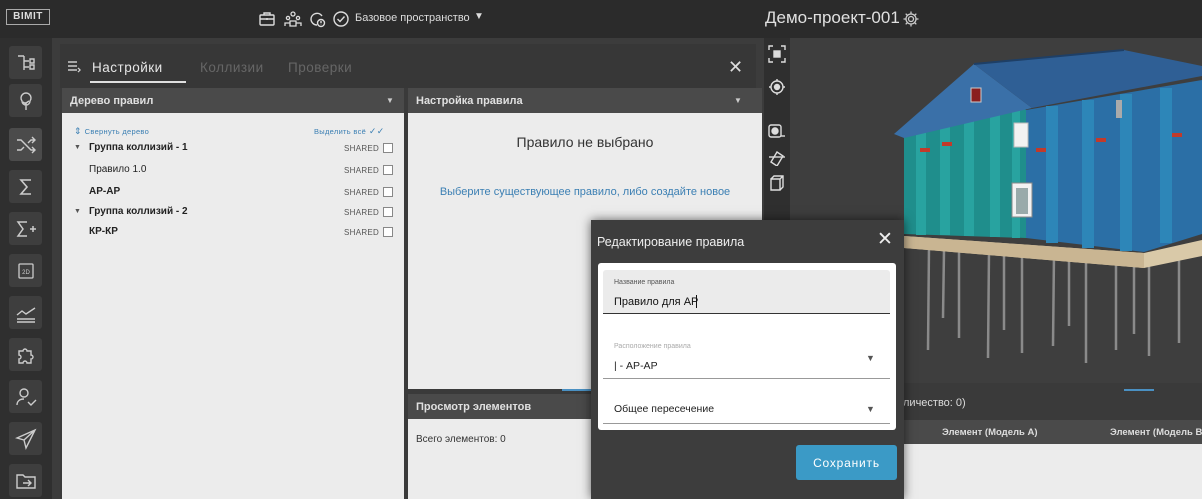  I want to click on rule-location-label: Расположение правила, so click(652, 346).